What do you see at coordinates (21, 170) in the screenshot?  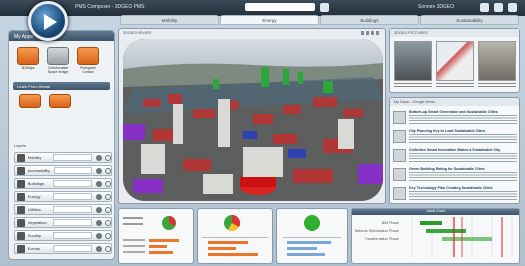 I see `road-icon` at bounding box center [21, 170].